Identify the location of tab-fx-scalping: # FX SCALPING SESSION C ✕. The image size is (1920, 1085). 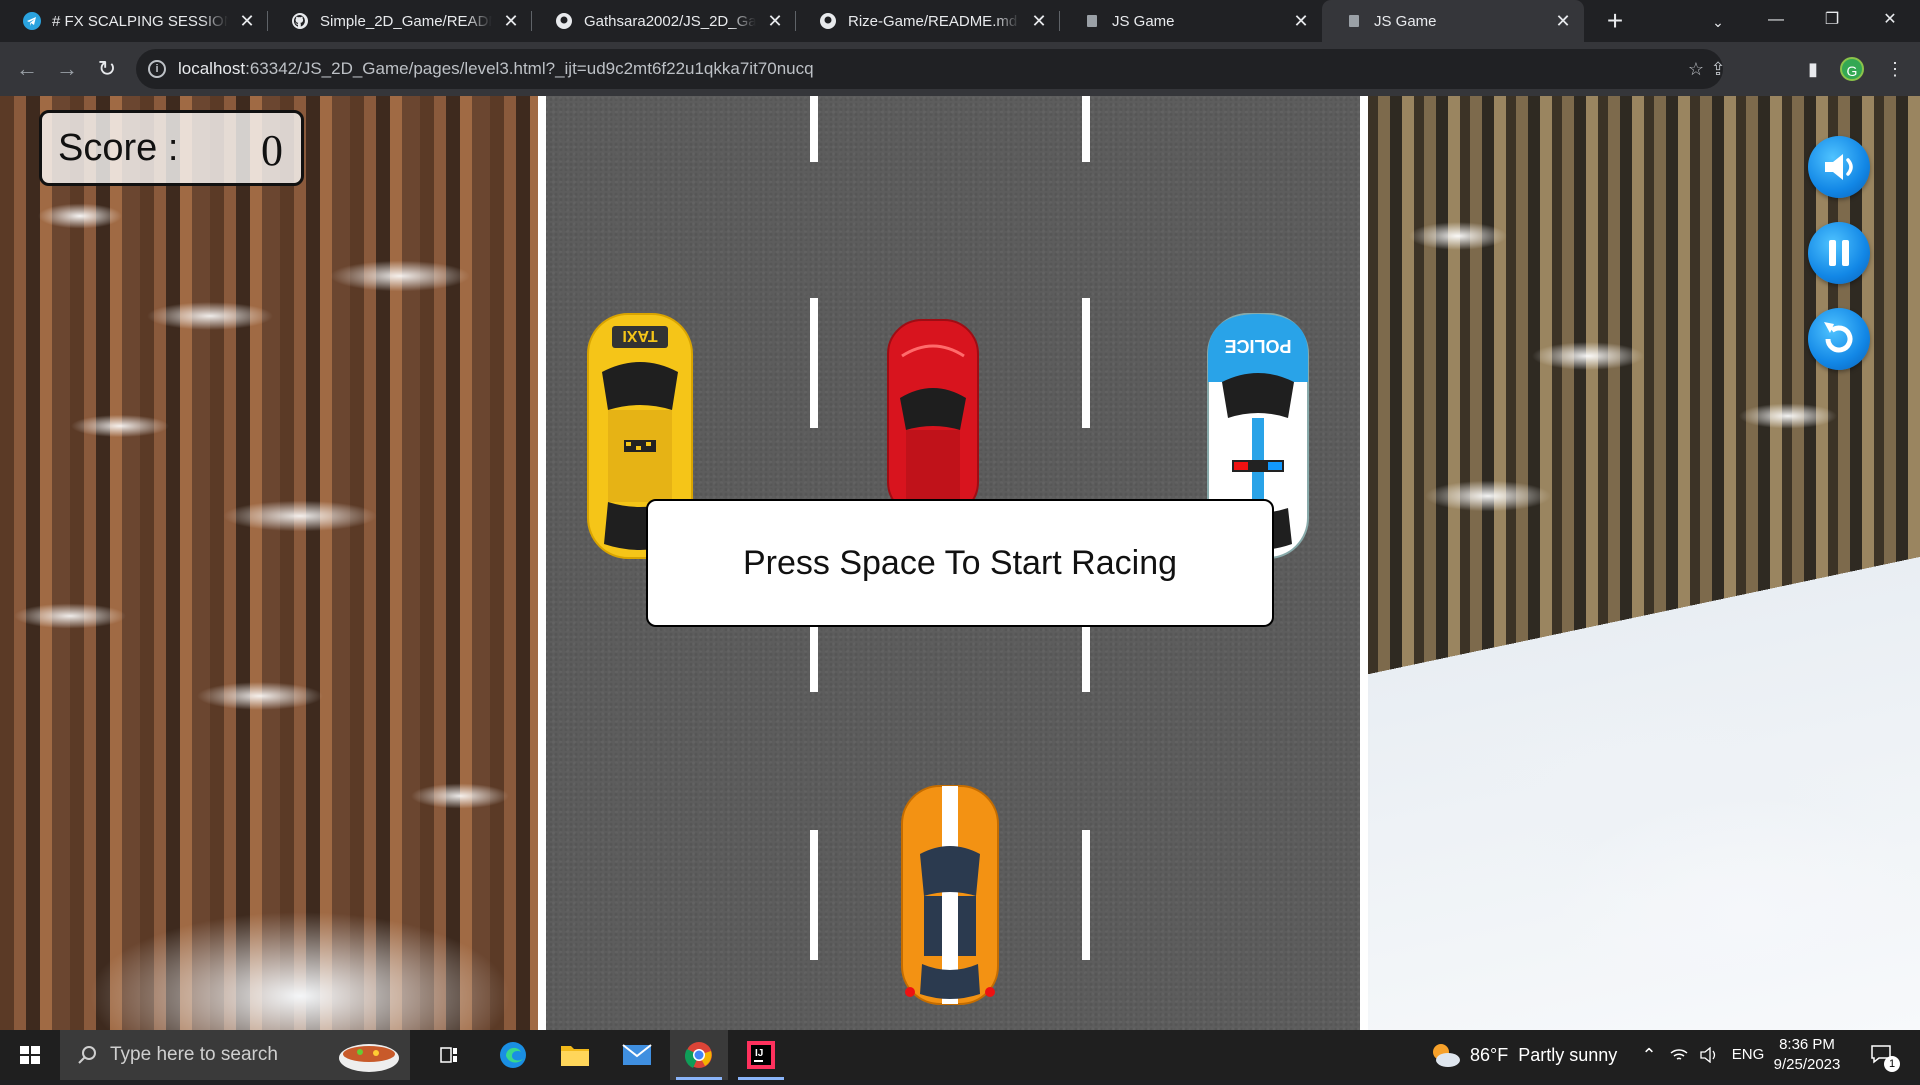
(134, 21).